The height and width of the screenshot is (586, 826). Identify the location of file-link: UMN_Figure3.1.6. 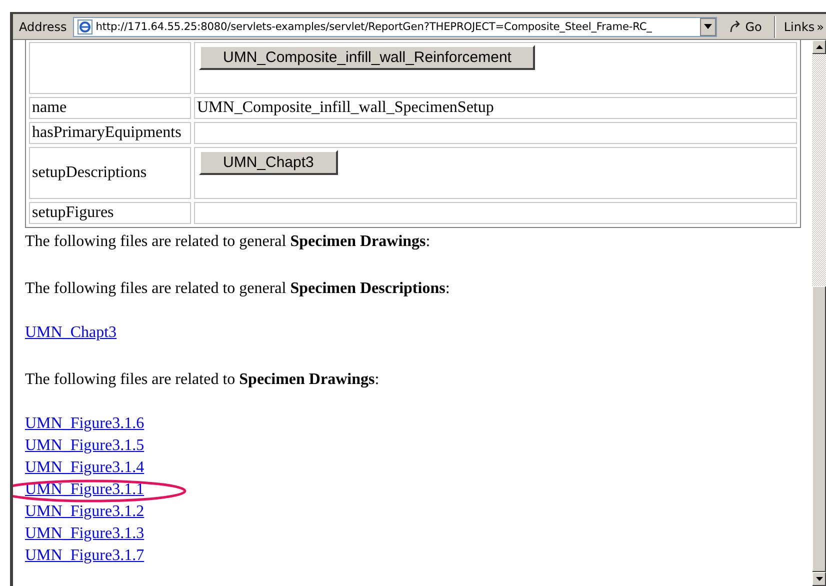
(84, 424).